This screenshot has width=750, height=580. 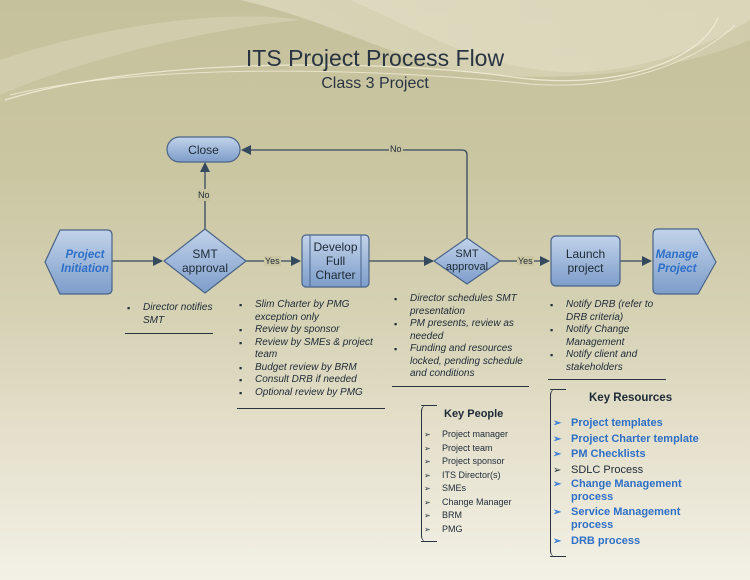 I want to click on note-item: Notify client and stakeholders, so click(x=607, y=361).